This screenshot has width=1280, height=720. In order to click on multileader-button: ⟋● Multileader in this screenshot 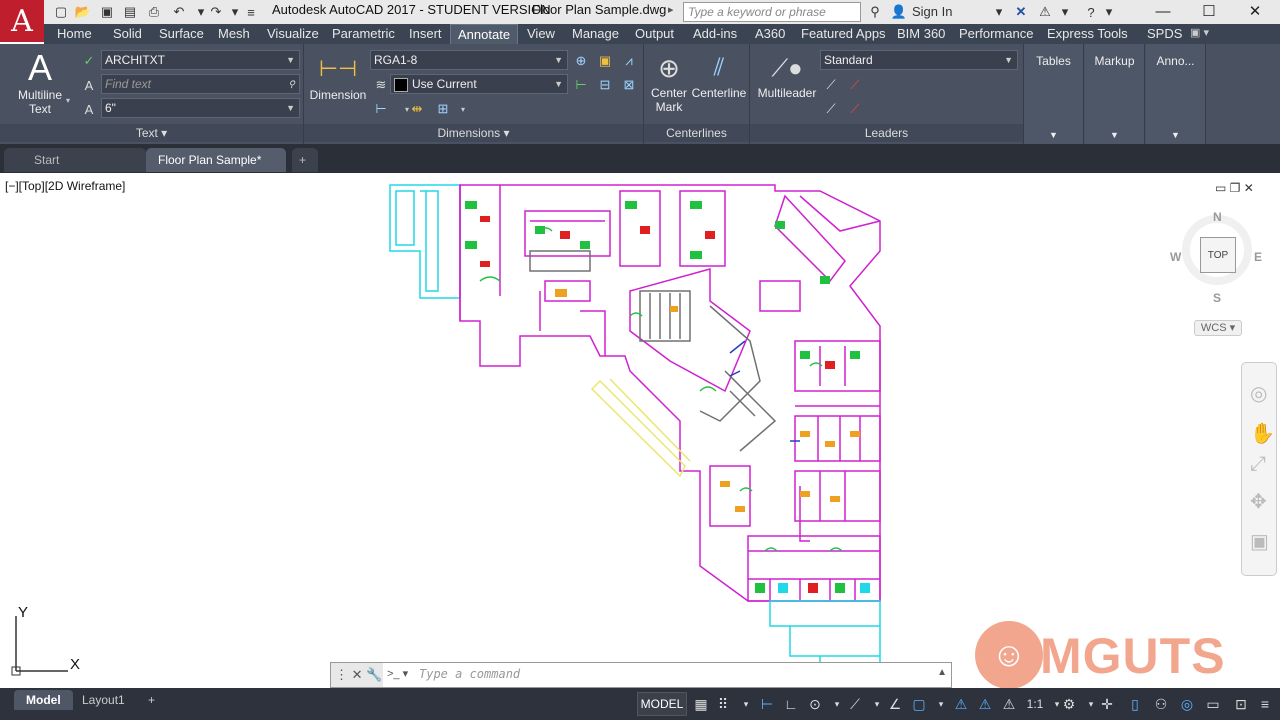, I will do `click(787, 76)`.